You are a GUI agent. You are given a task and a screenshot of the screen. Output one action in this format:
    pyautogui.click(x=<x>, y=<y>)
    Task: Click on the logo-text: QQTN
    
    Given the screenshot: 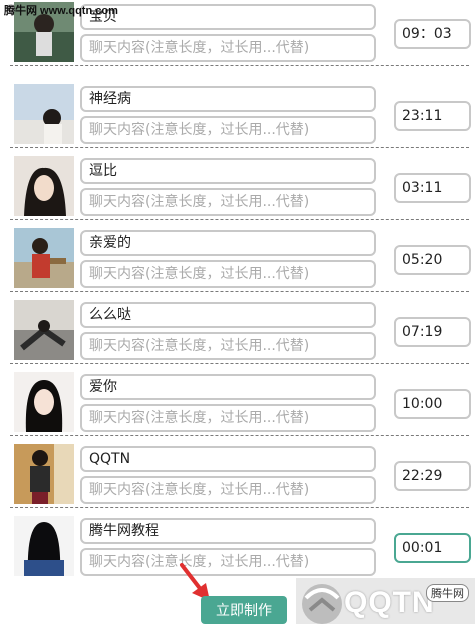 What is the action you would take?
    pyautogui.click(x=389, y=602)
    